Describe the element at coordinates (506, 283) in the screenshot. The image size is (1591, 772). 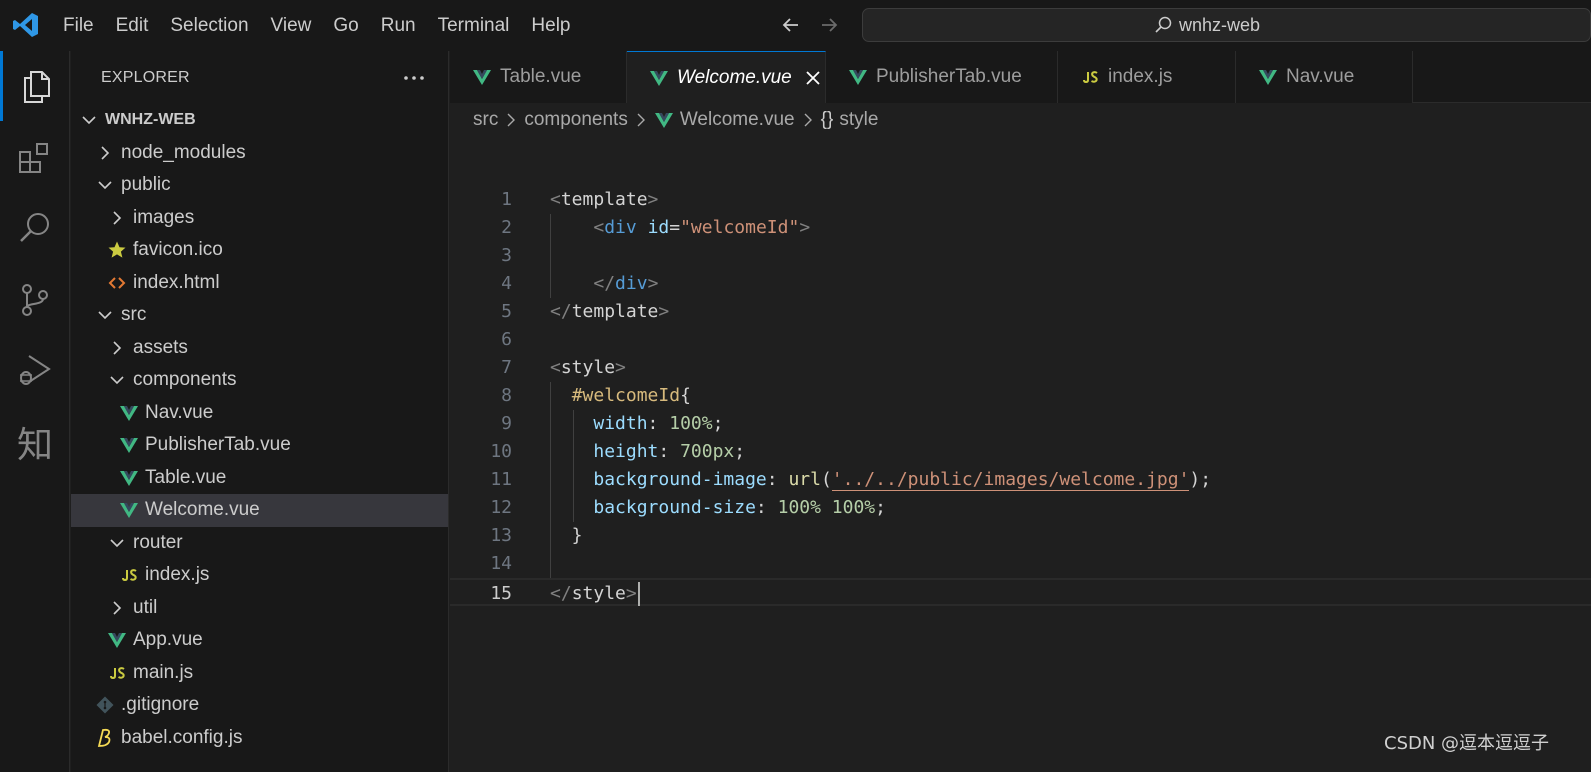
I see `line-number: 4` at that location.